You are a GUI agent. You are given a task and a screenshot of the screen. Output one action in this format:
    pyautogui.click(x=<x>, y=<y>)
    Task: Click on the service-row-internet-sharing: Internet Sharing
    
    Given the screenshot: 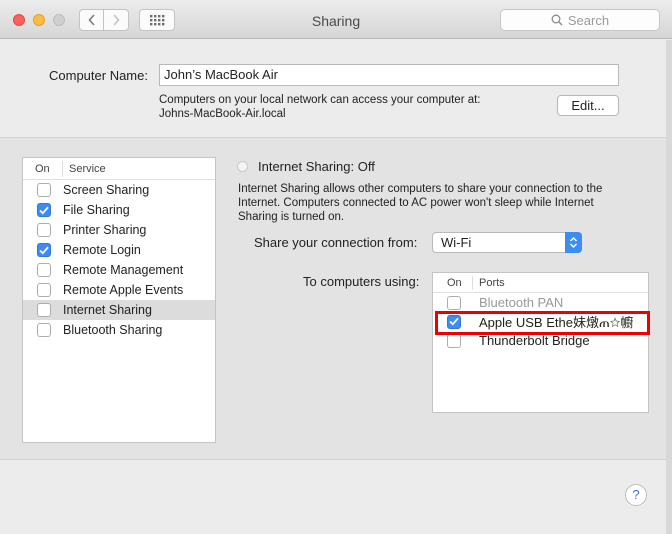 What is the action you would take?
    pyautogui.click(x=119, y=310)
    